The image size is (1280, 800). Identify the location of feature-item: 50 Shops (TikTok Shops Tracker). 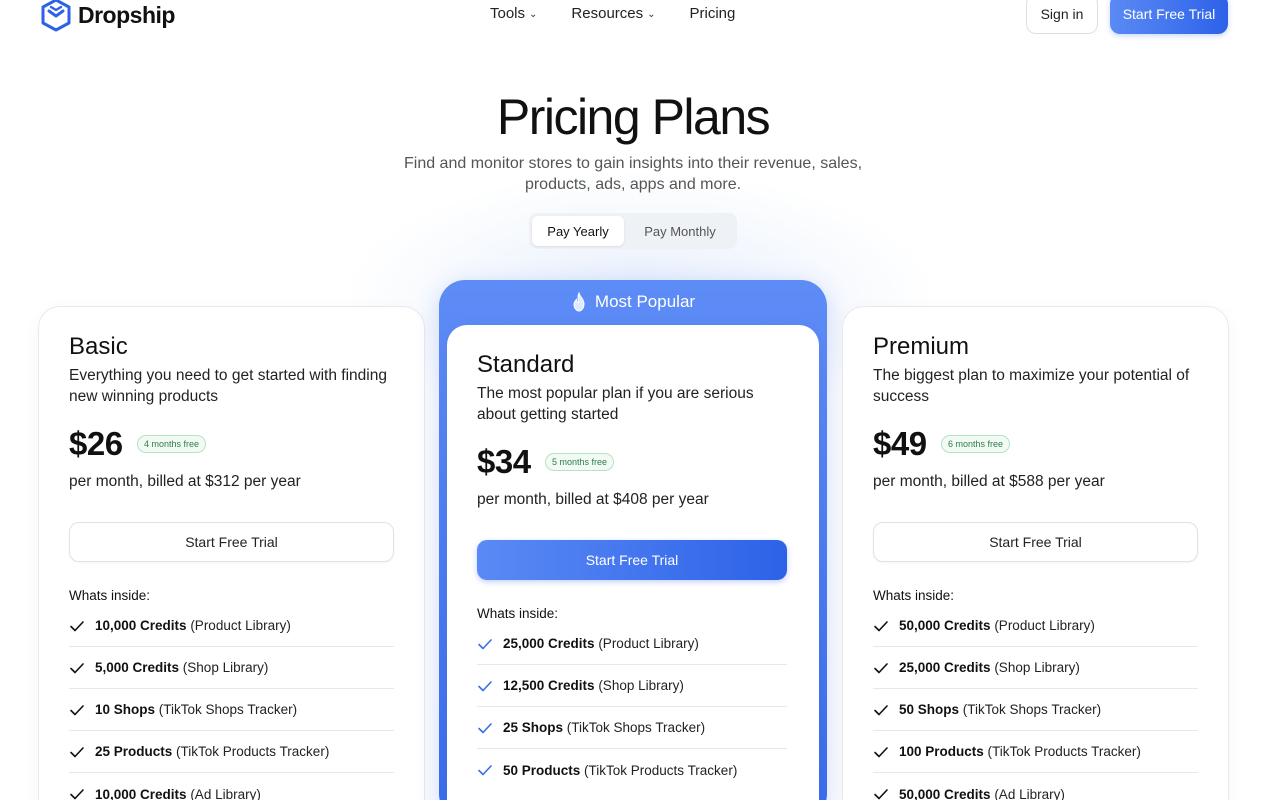
(1035, 710).